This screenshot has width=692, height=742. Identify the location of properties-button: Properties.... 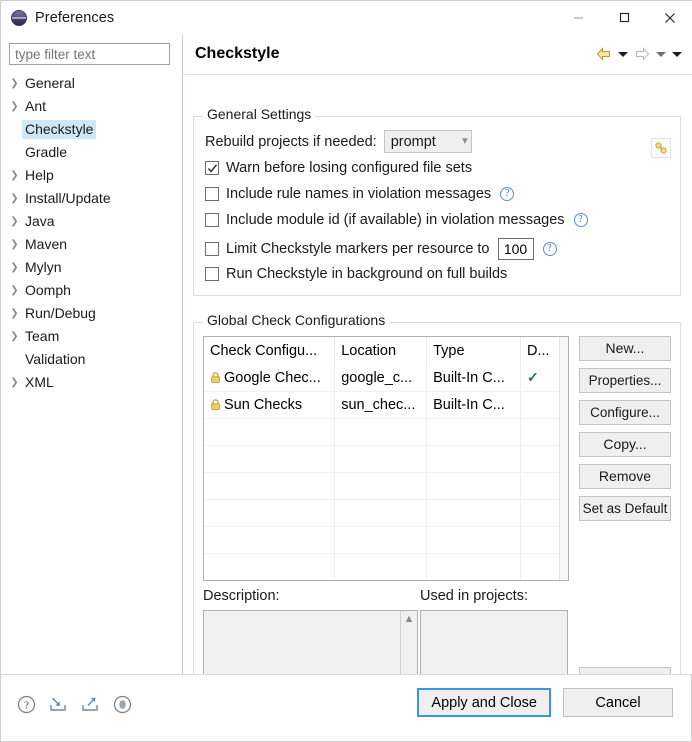
(625, 380).